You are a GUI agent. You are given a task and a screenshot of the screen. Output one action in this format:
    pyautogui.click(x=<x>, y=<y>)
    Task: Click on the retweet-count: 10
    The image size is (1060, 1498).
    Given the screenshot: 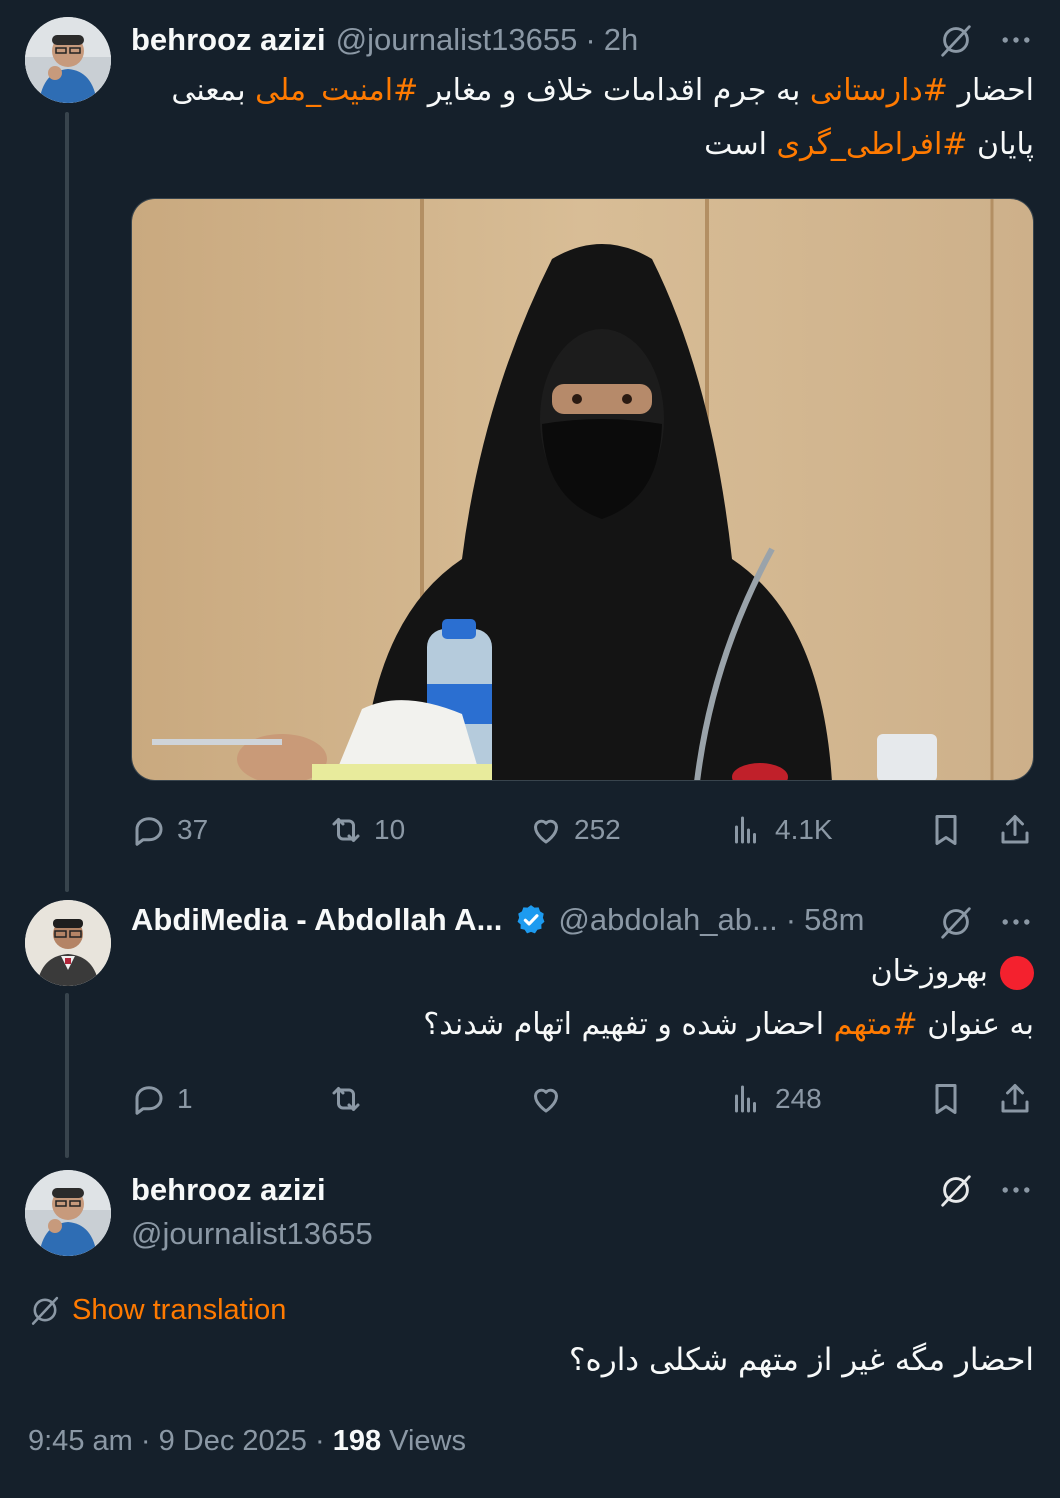 What is the action you would take?
    pyautogui.click(x=390, y=829)
    